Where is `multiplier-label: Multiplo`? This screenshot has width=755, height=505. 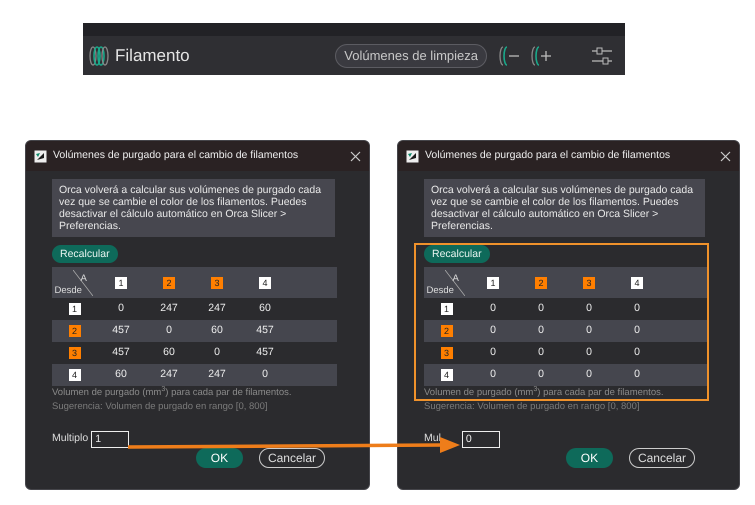
multiplier-label: Multiplo is located at coordinates (70, 438).